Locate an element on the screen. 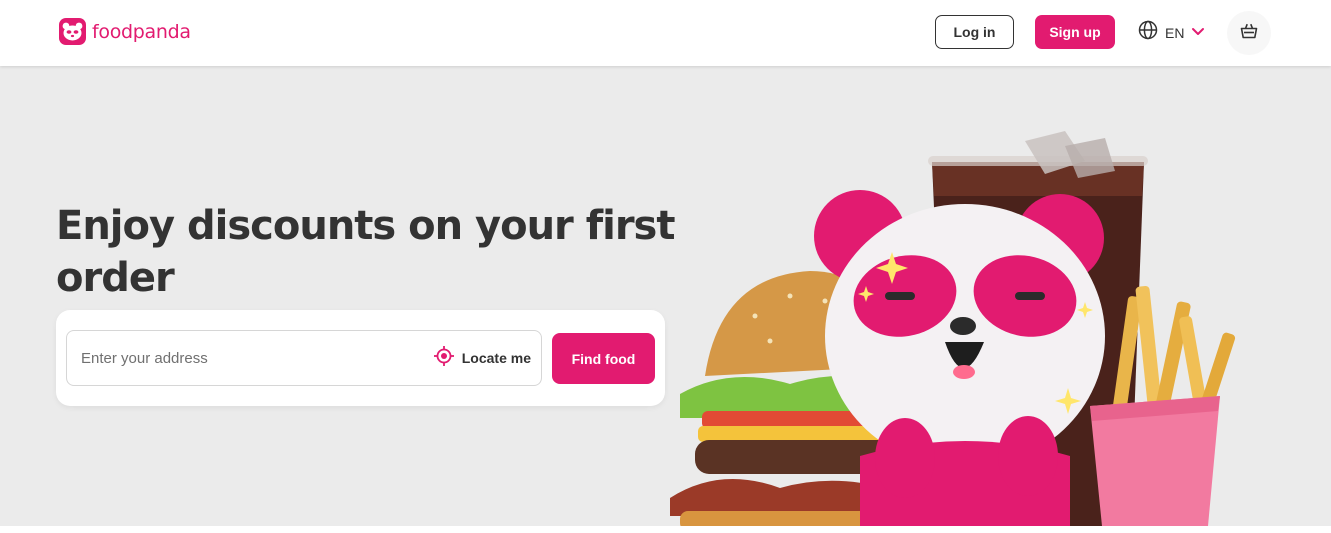 The height and width of the screenshot is (533, 1331). language-selector: EN is located at coordinates (1171, 32).